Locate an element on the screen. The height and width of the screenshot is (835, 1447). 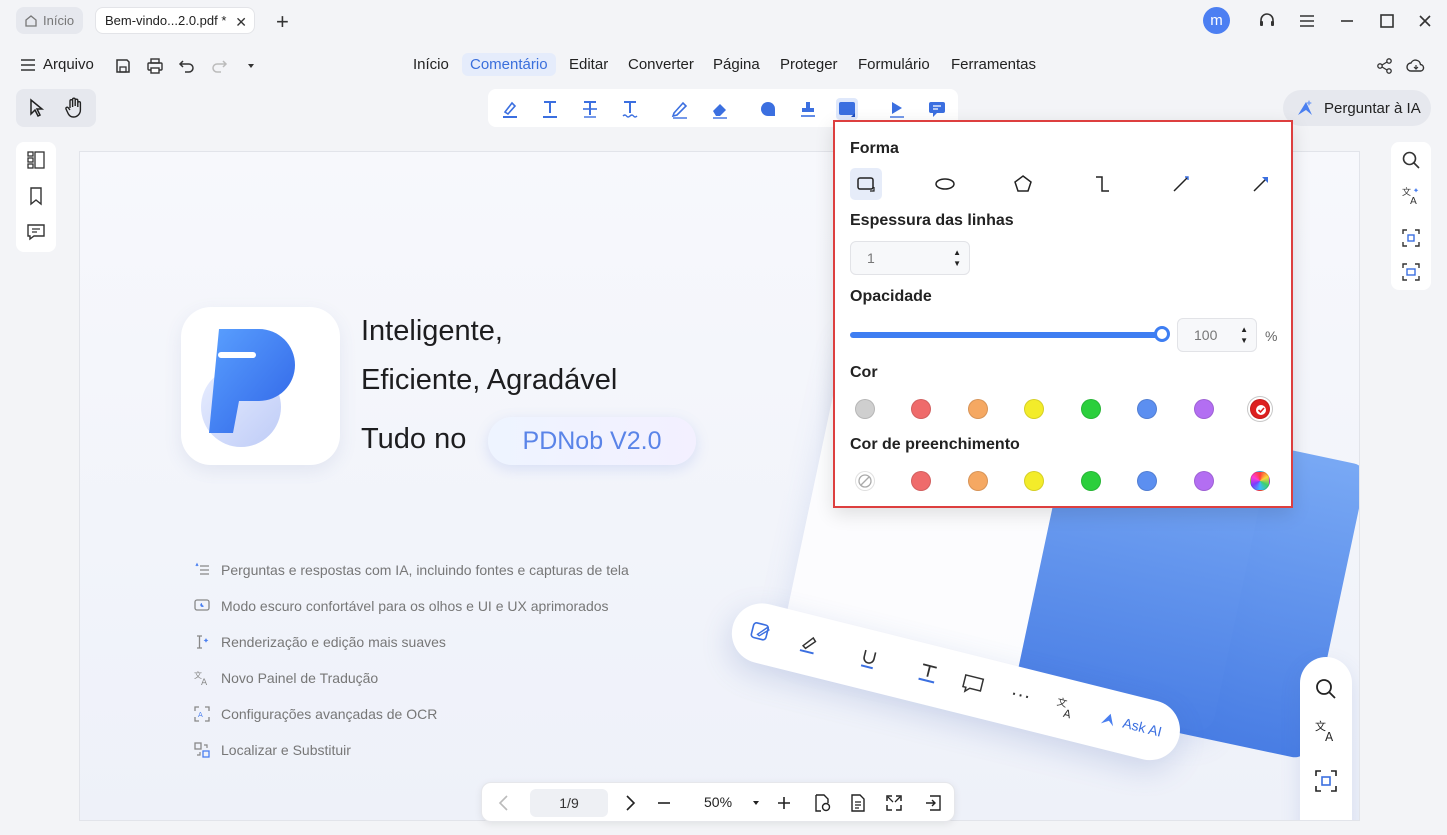
opacity-slider-track is located at coordinates (1006, 335).